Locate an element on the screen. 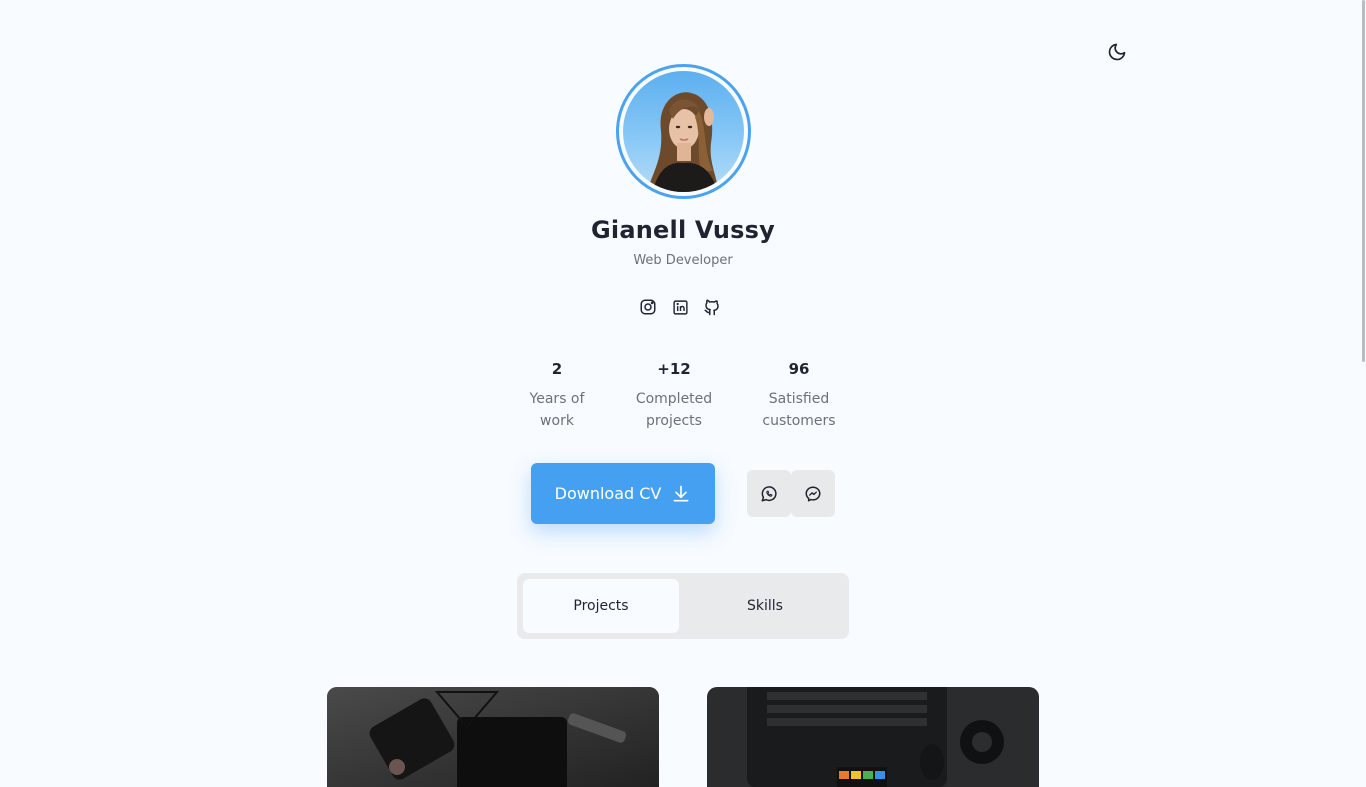 The height and width of the screenshot is (787, 1366). stat-label-line: Completed is located at coordinates (674, 399).